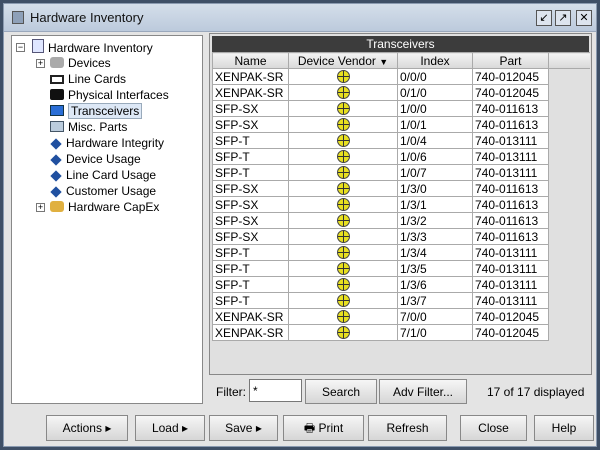 This screenshot has height=450, width=600. What do you see at coordinates (401, 92) in the screenshot?
I see `table-row: XENPAK-SR 0/1/0 740-012045` at bounding box center [401, 92].